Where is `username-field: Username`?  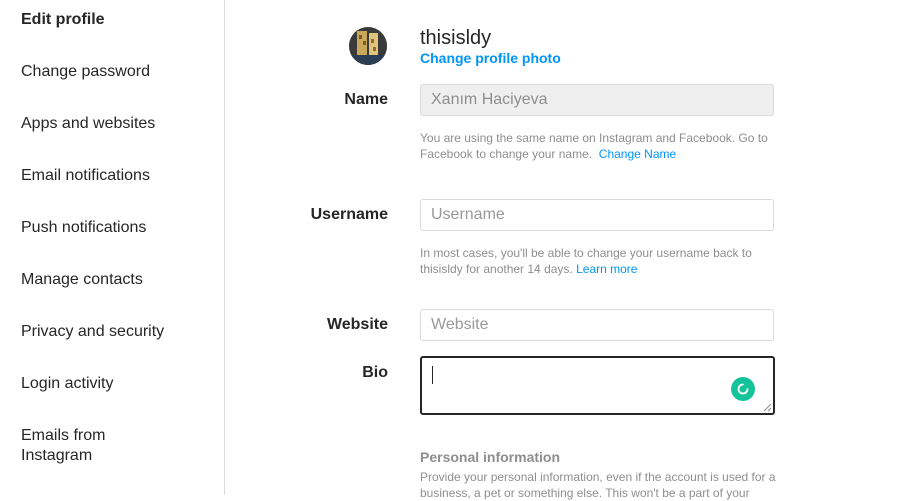
username-field: Username is located at coordinates (597, 215).